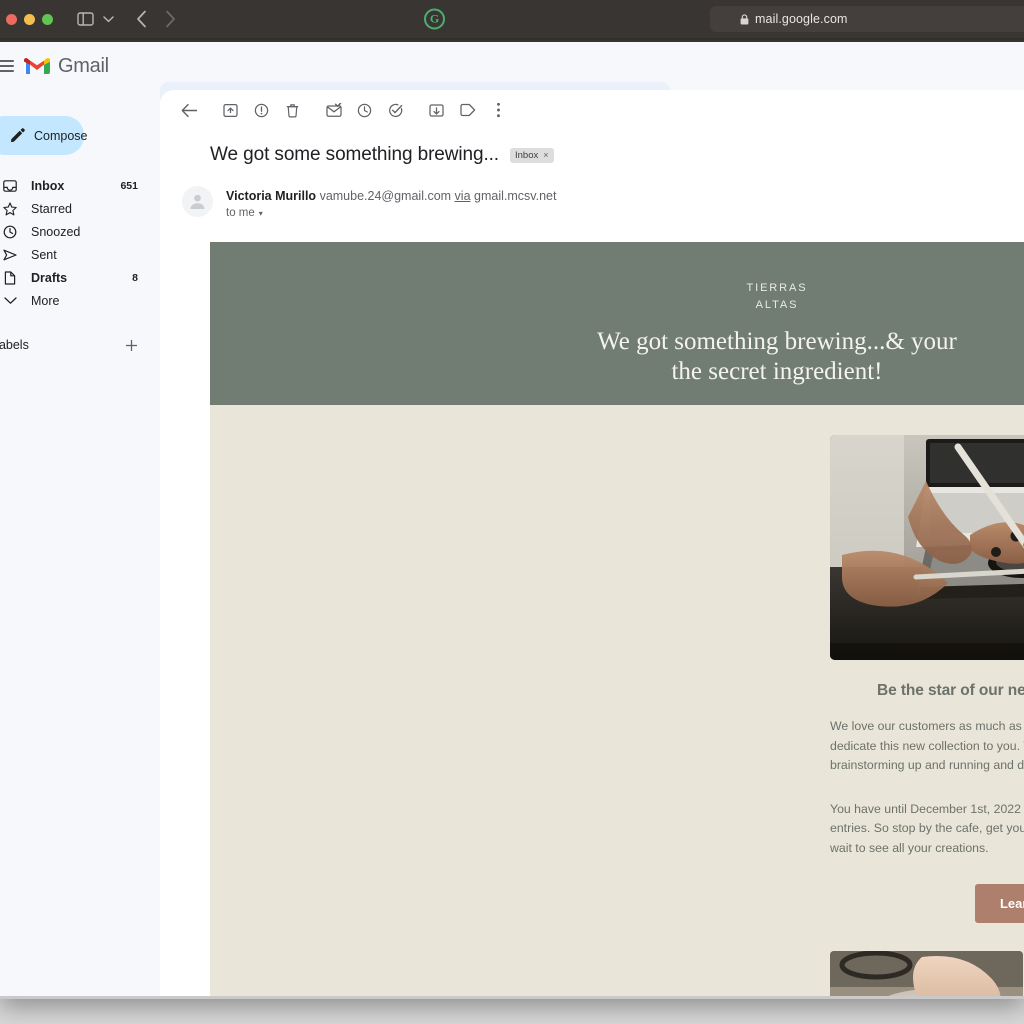 This screenshot has width=1024, height=1024. What do you see at coordinates (240, 213) in the screenshot?
I see `recipient-label: to me` at bounding box center [240, 213].